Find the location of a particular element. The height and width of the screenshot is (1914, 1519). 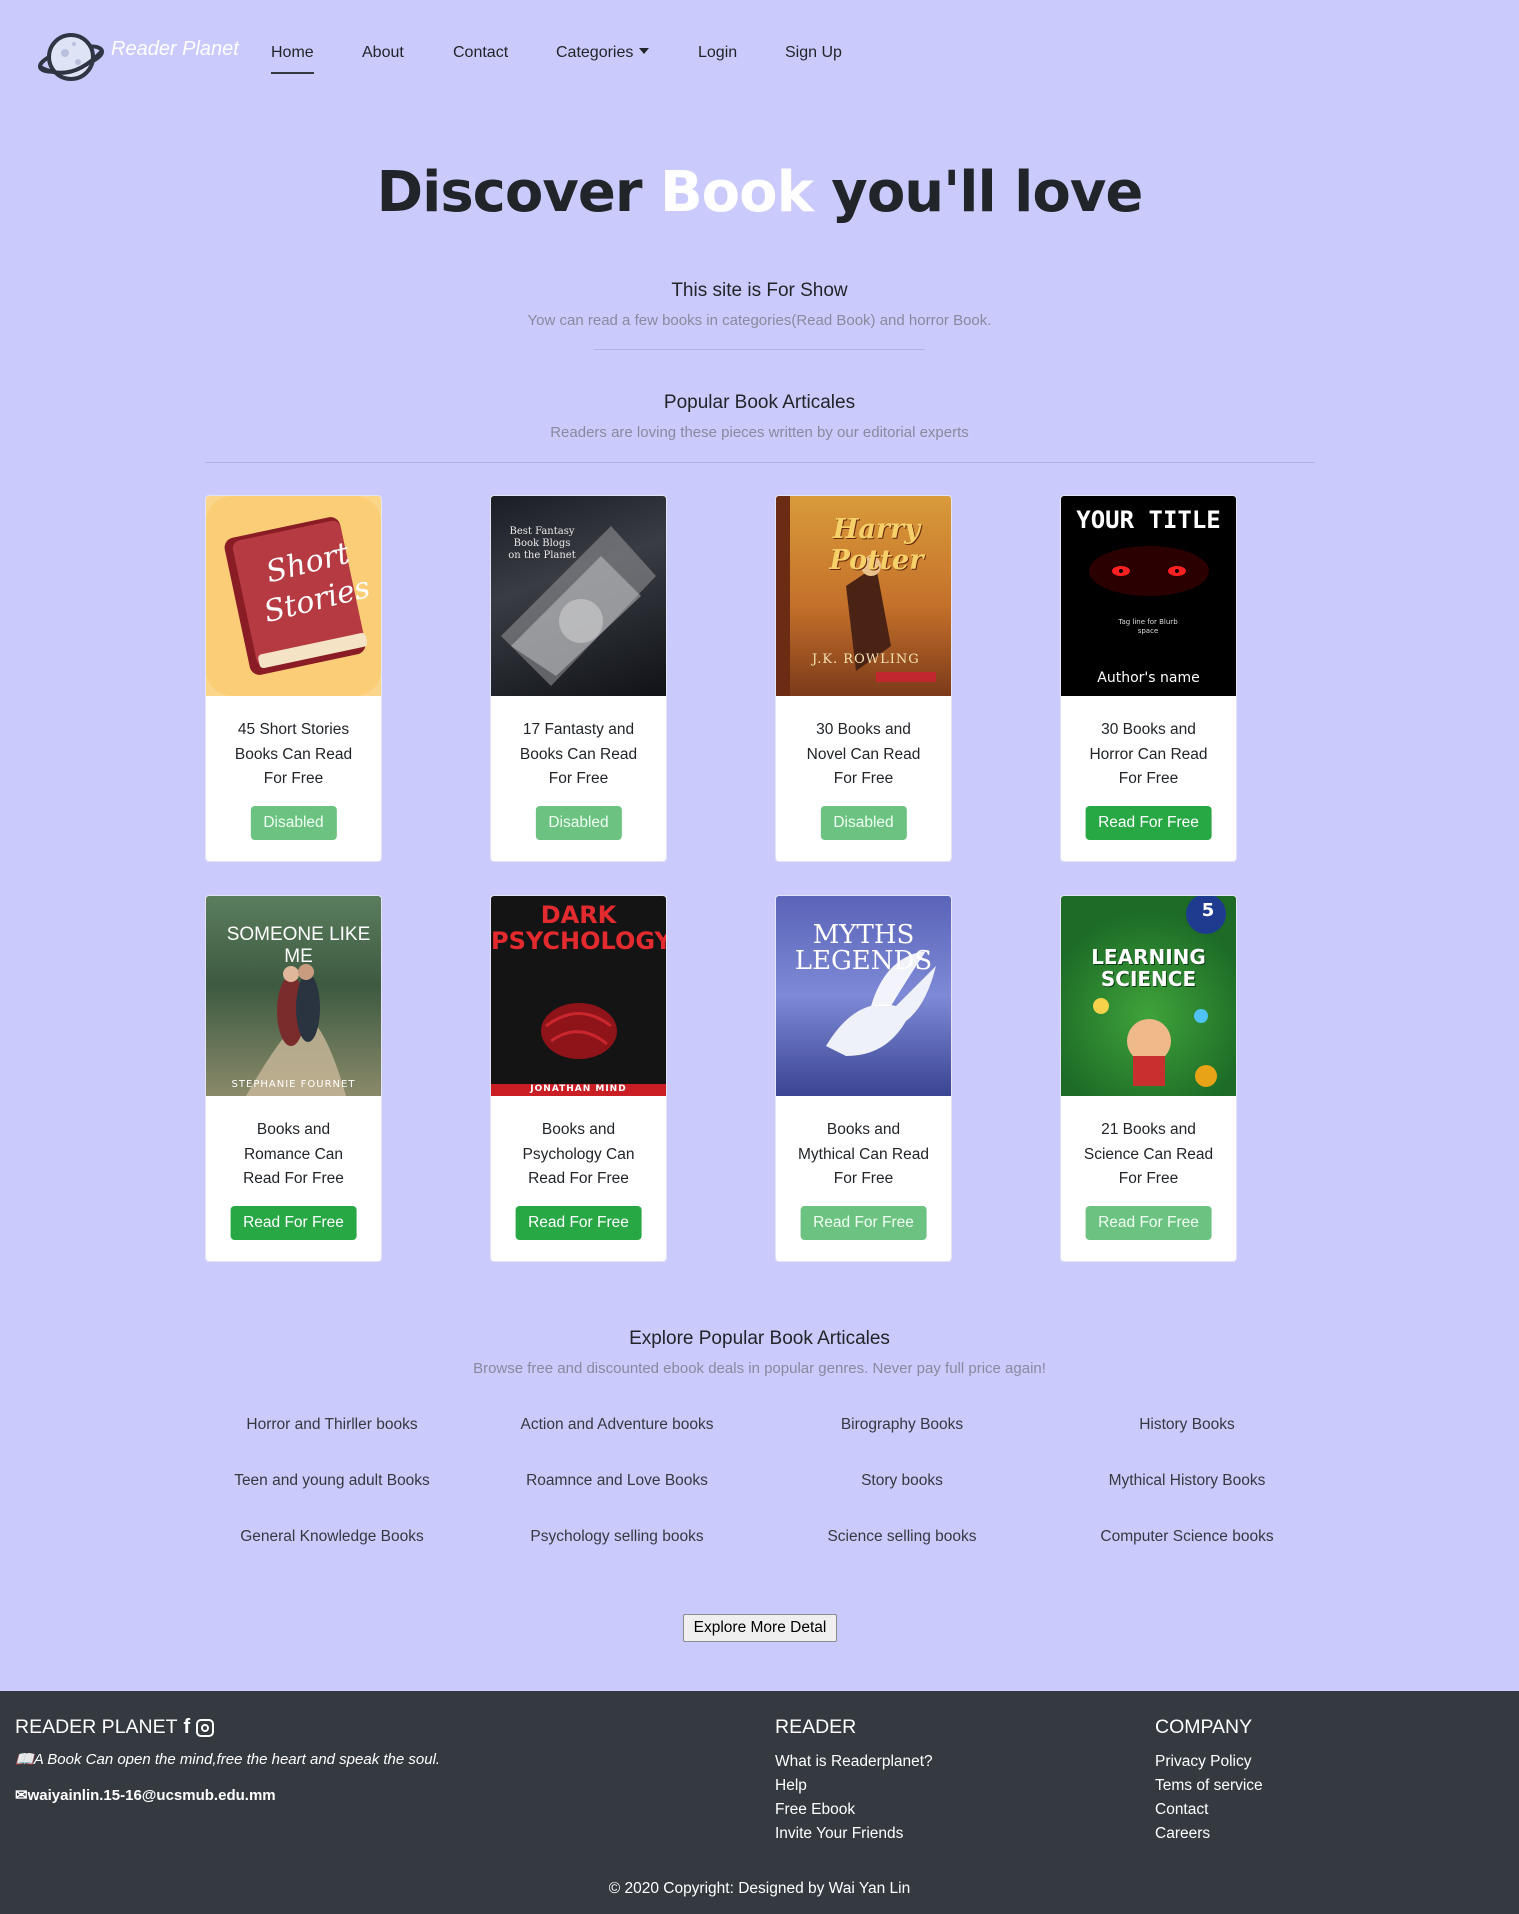

card-line: Mythical Can Read is located at coordinates (863, 1154).